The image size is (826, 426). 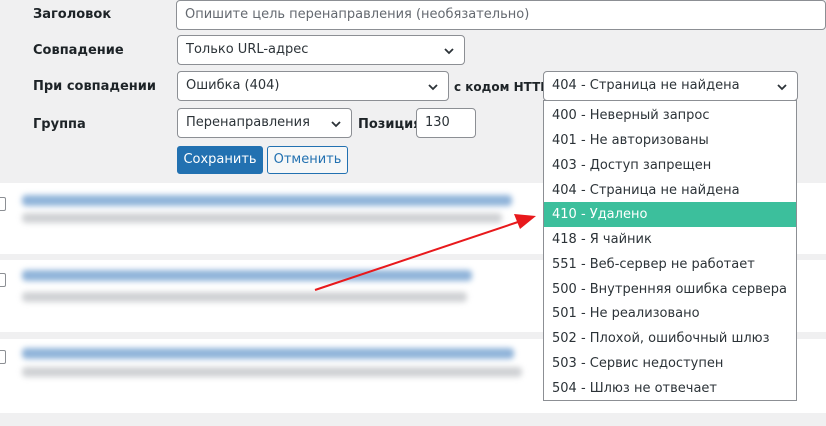 What do you see at coordinates (670, 140) in the screenshot?
I see `dropdown-option: 401 - Не авторизованы` at bounding box center [670, 140].